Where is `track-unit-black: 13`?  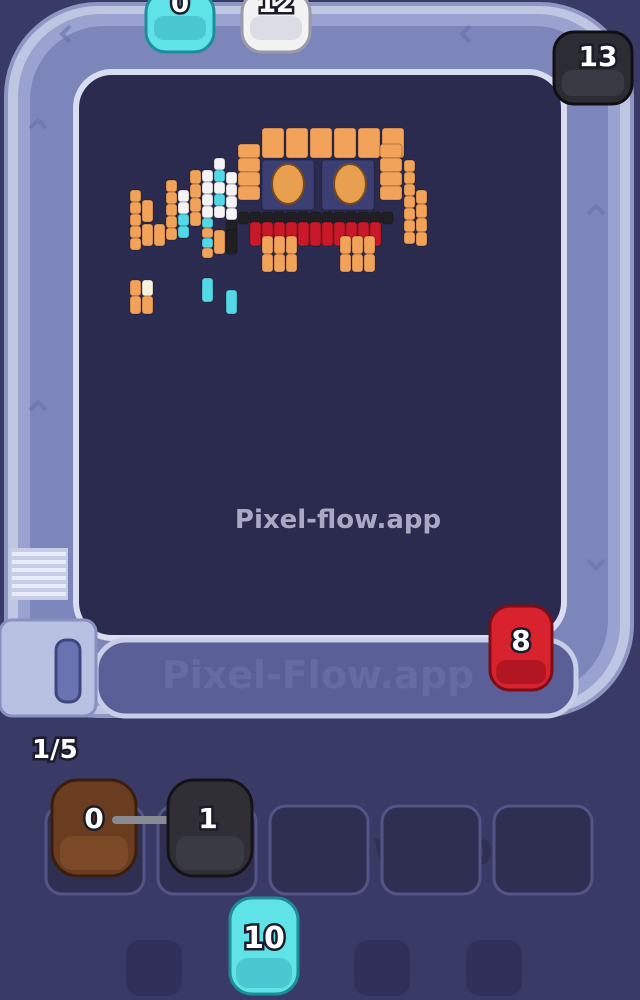
track-unit-black: 13 is located at coordinates (593, 68).